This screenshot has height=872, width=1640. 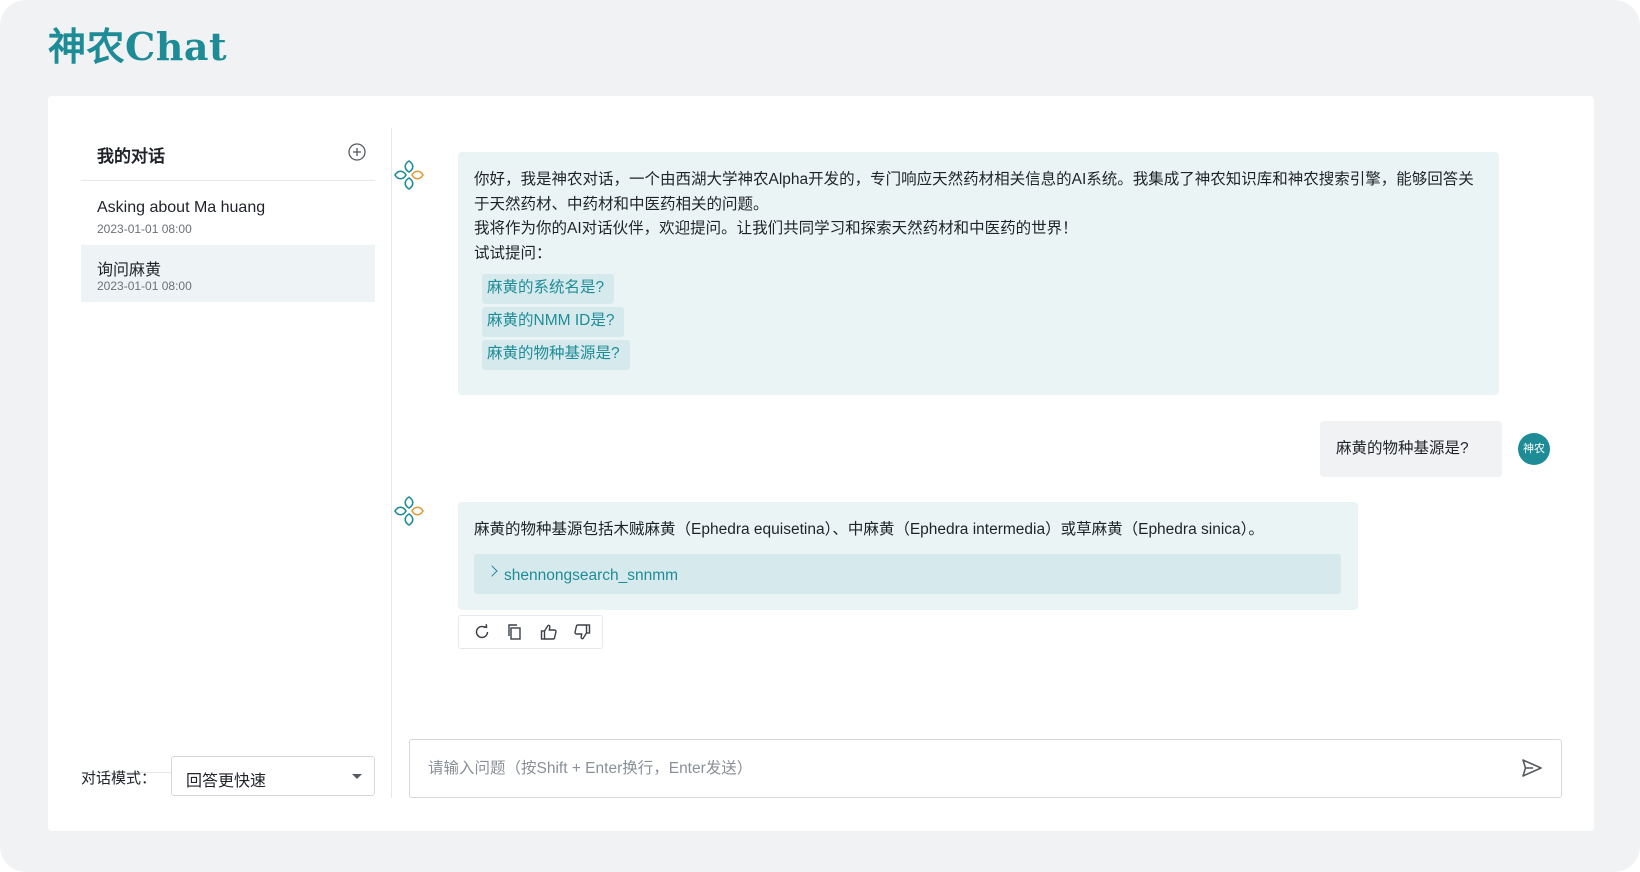 What do you see at coordinates (549, 632) in the screenshot?
I see `thumbs-up-icon` at bounding box center [549, 632].